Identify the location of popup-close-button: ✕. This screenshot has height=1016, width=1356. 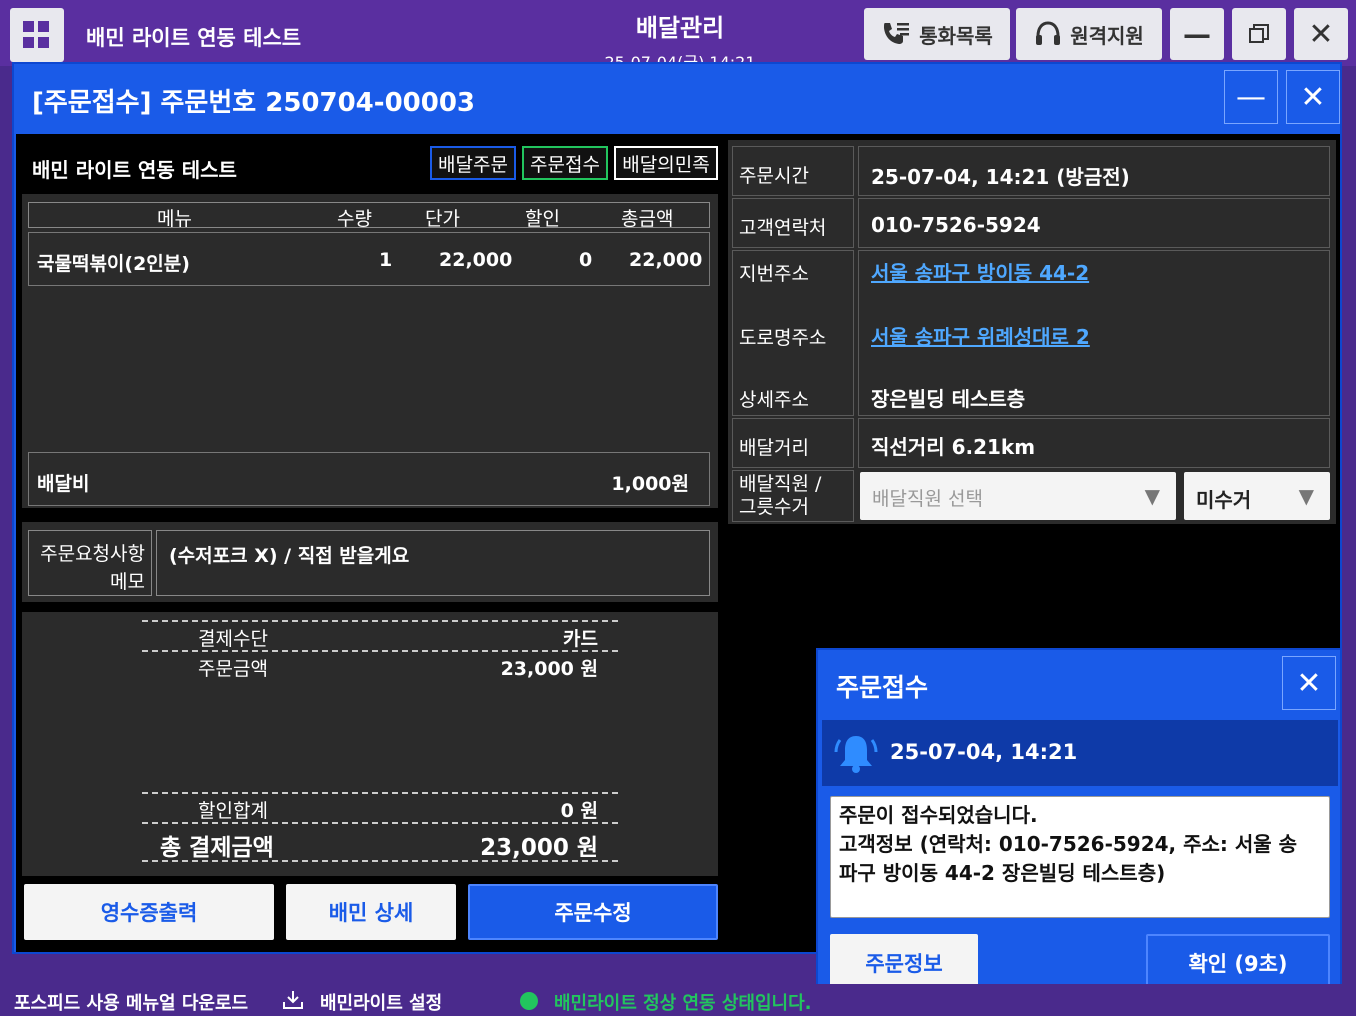
(1309, 683).